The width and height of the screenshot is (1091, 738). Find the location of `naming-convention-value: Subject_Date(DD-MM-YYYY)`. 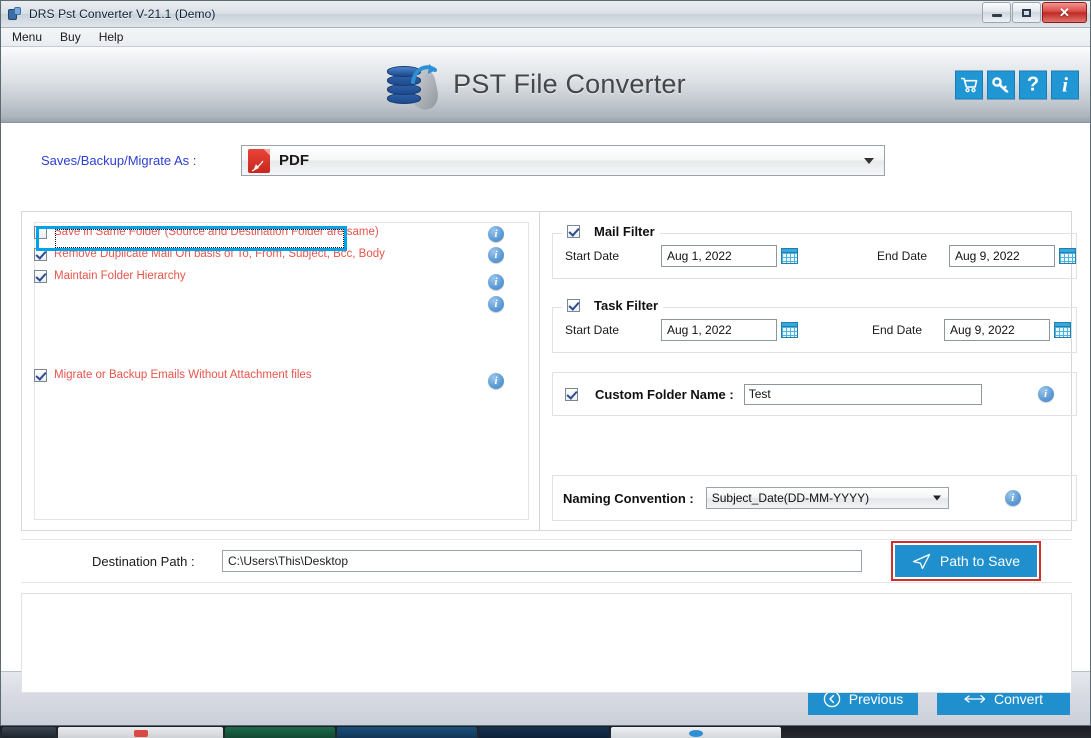

naming-convention-value: Subject_Date(DD-MM-YYYY) is located at coordinates (790, 498).